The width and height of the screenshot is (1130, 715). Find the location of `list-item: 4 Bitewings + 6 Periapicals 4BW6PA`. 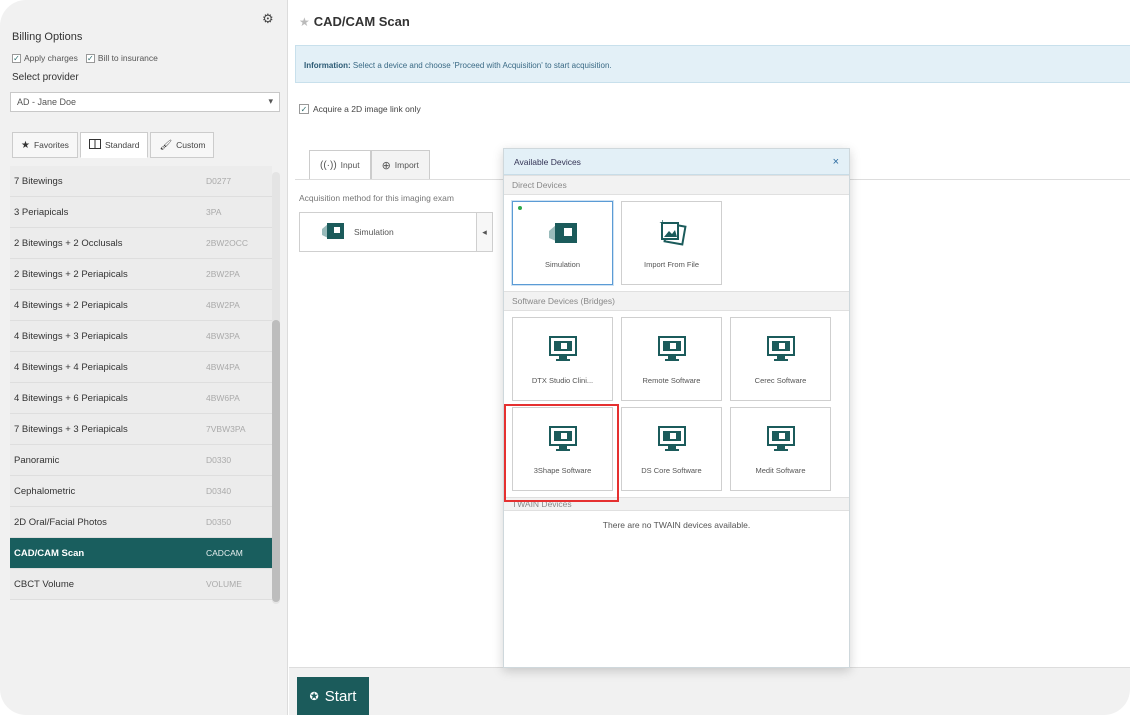

list-item: 4 Bitewings + 6 Periapicals 4BW6PA is located at coordinates (141, 398).